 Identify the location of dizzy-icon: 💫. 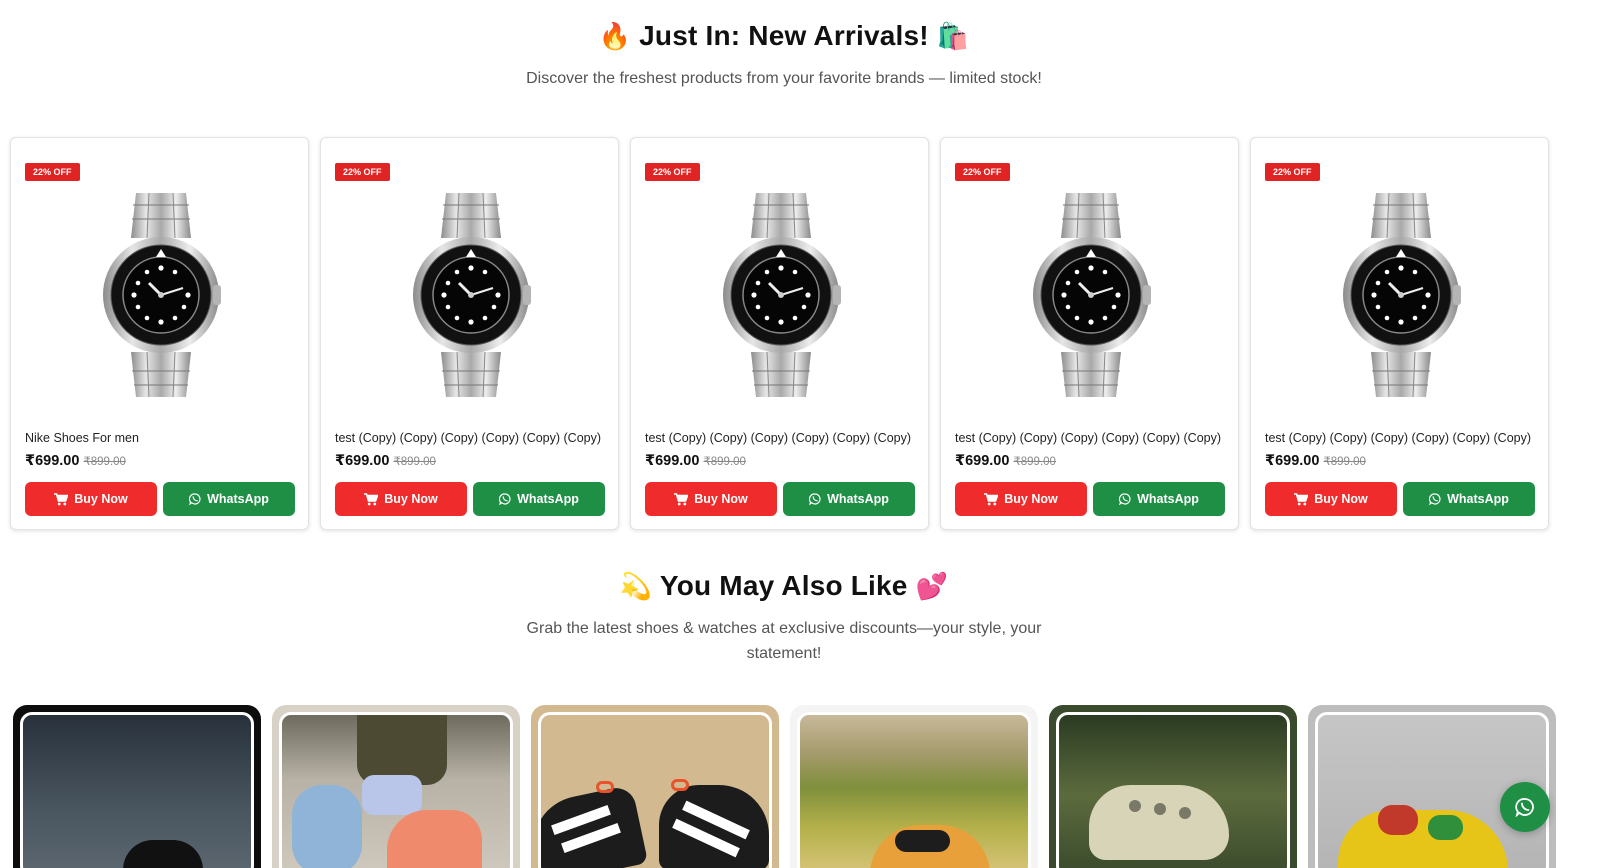
(636, 586).